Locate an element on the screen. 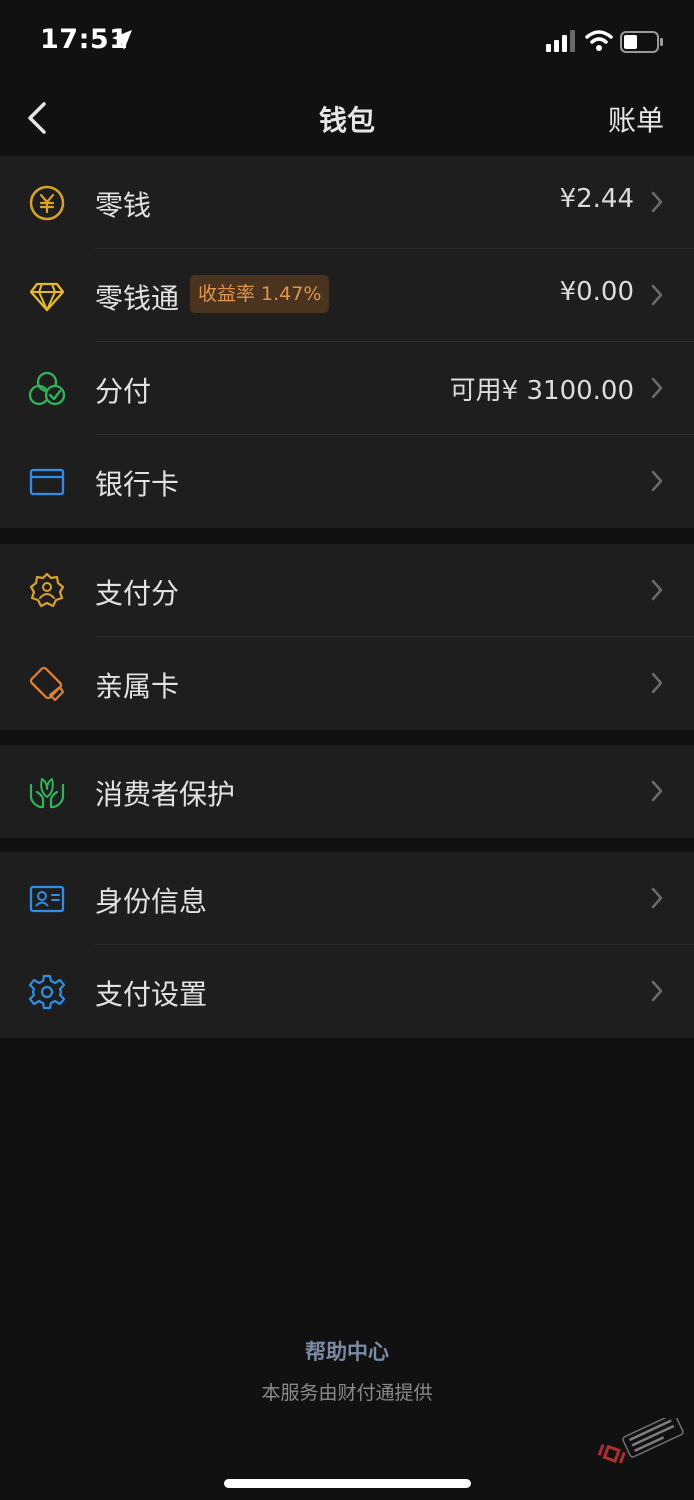 This screenshot has height=1500, width=694. row-change: 零钱 ¥2.44 is located at coordinates (347, 202).